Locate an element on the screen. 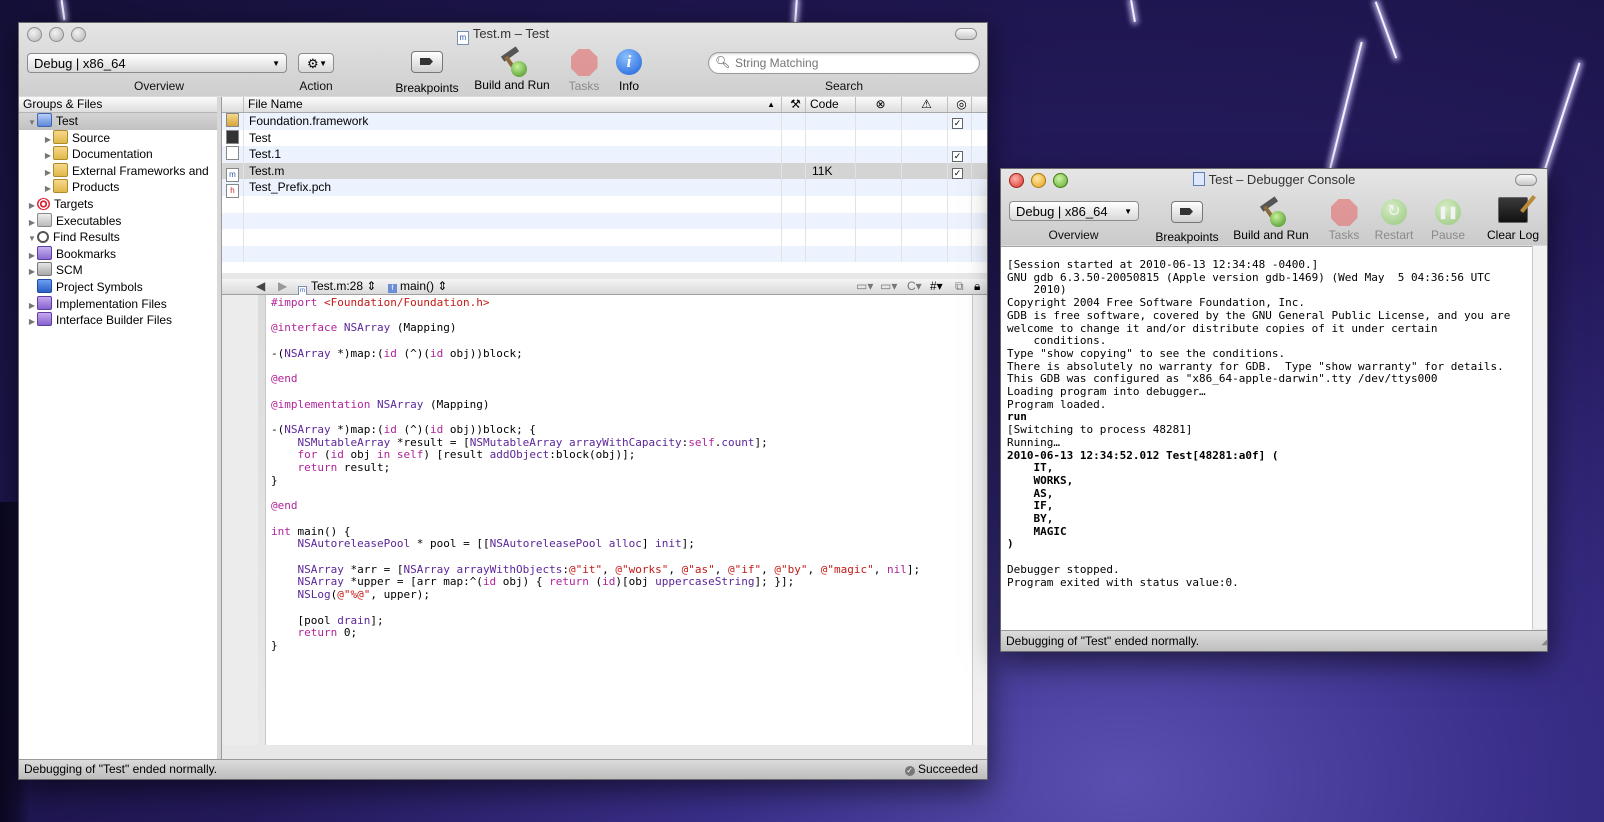 Image resolution: width=1604 pixels, height=822 pixels. scm-icon is located at coordinates (44, 269).